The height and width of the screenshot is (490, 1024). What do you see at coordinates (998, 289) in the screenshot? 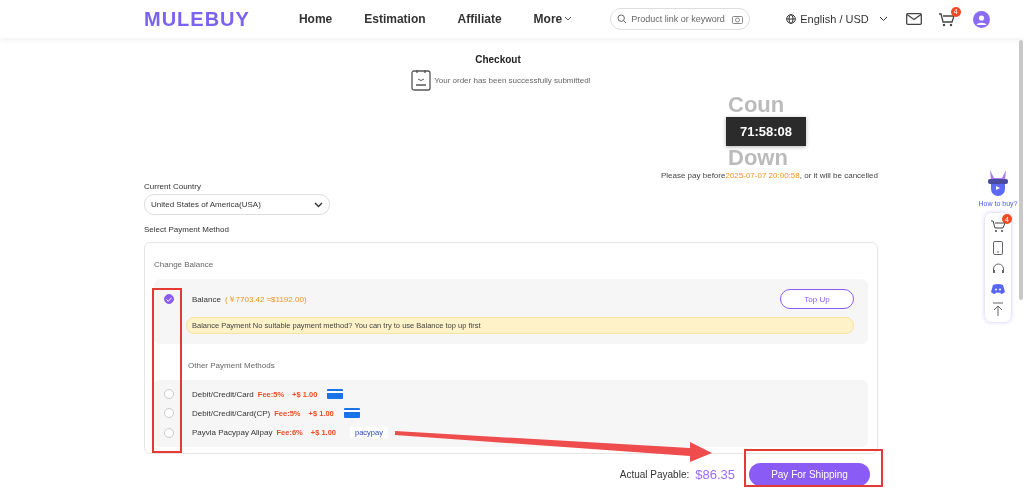
I see `chat-icon` at bounding box center [998, 289].